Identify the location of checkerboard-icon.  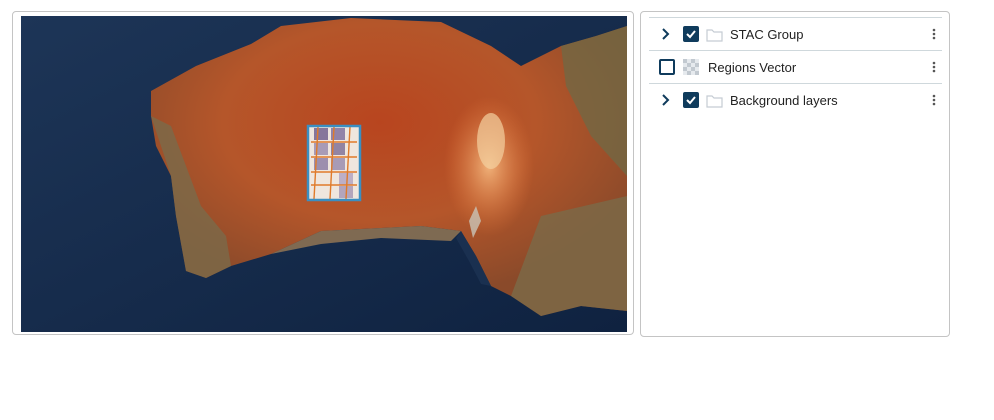
(691, 67).